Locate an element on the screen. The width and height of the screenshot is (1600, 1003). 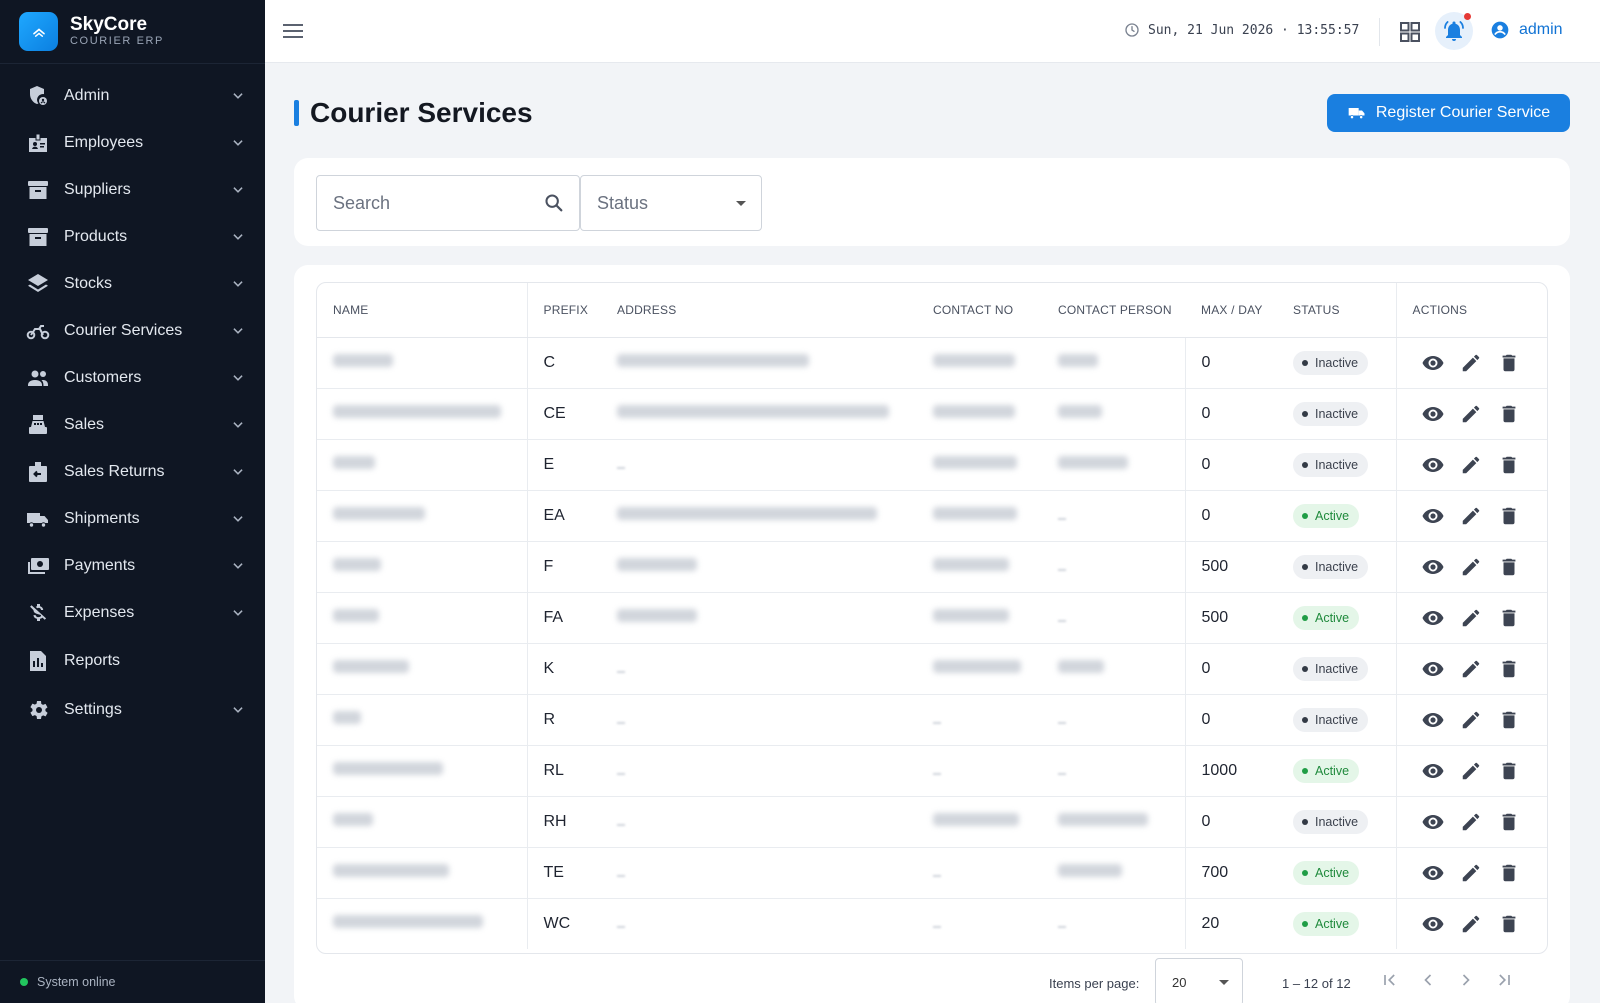
table-row: R 0 Inactive is located at coordinates (932, 720).